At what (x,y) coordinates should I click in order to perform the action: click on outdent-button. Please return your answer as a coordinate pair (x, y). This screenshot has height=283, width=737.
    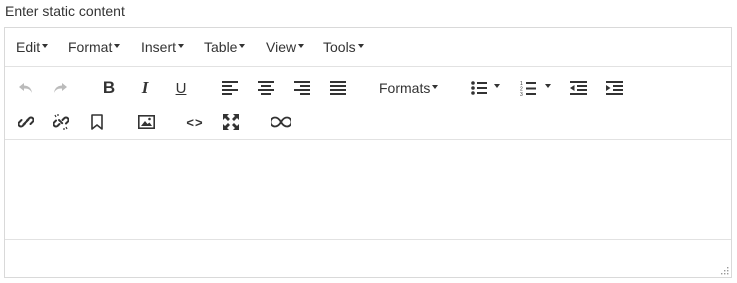
    Looking at the image, I should click on (578, 88).